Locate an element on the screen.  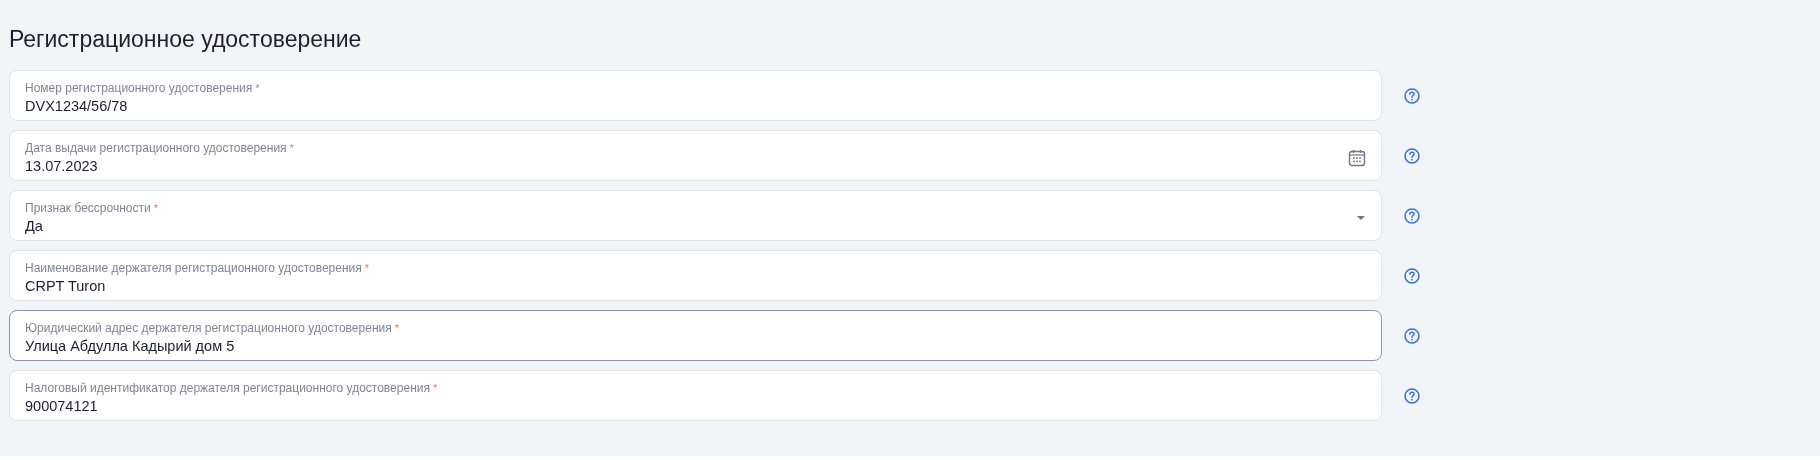
section-title: Регистрационное удостоверение is located at coordinates (185, 39).